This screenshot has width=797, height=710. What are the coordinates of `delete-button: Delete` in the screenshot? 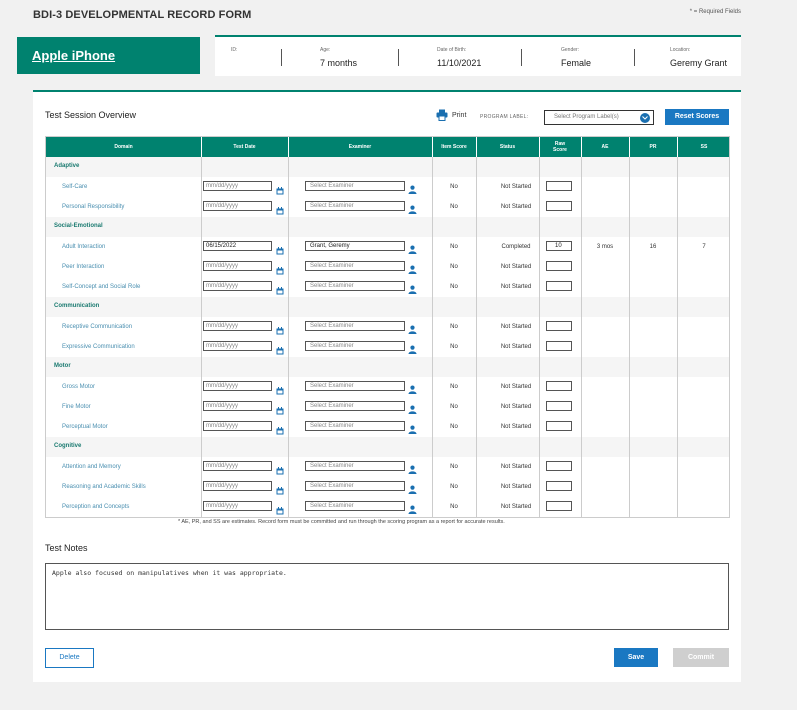 It's located at (69, 658).